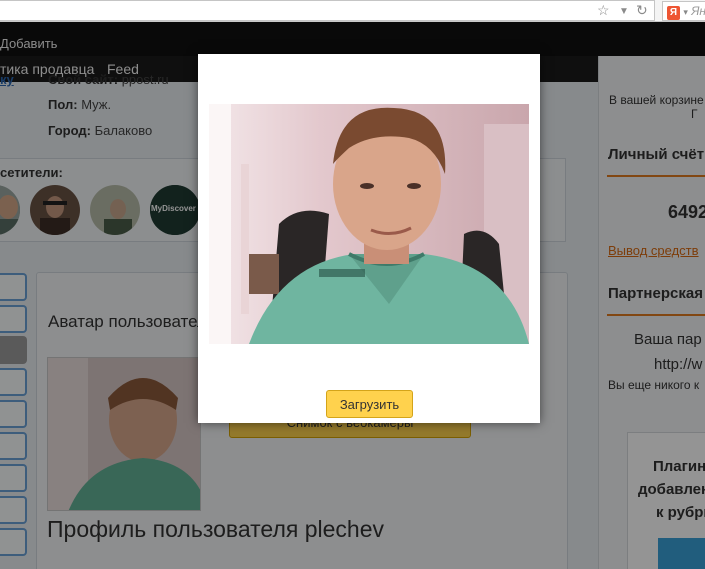 Image resolution: width=705 pixels, height=569 pixels. Describe the element at coordinates (624, 12) in the screenshot. I see `dropdown-arrow-icon: ▼` at that location.